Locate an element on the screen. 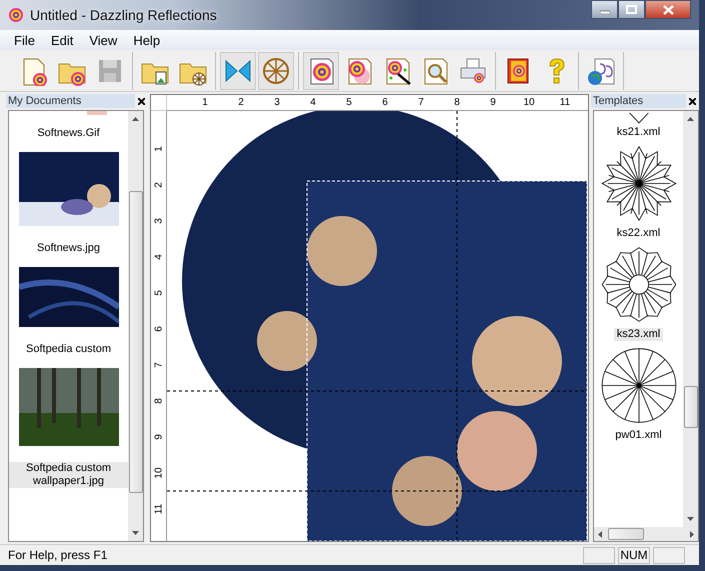 This screenshot has height=571, width=705. wheel-button is located at coordinates (276, 71).